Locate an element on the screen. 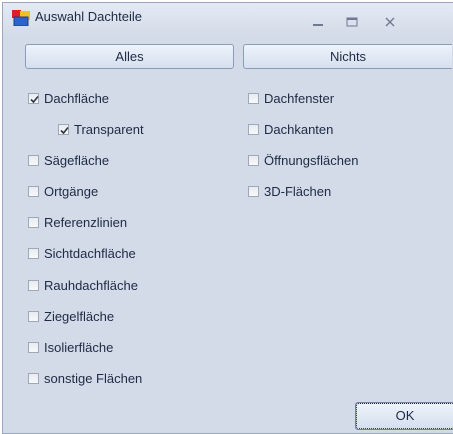 The width and height of the screenshot is (453, 434). checkbox-sonstige-flaechen: sonstige Flächen is located at coordinates (85, 378).